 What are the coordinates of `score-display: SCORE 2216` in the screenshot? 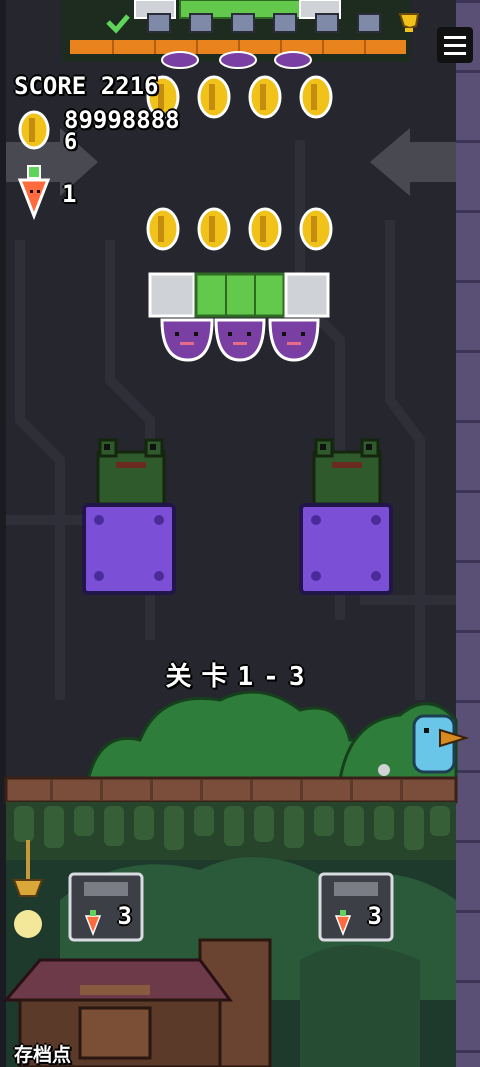 It's located at (86, 86).